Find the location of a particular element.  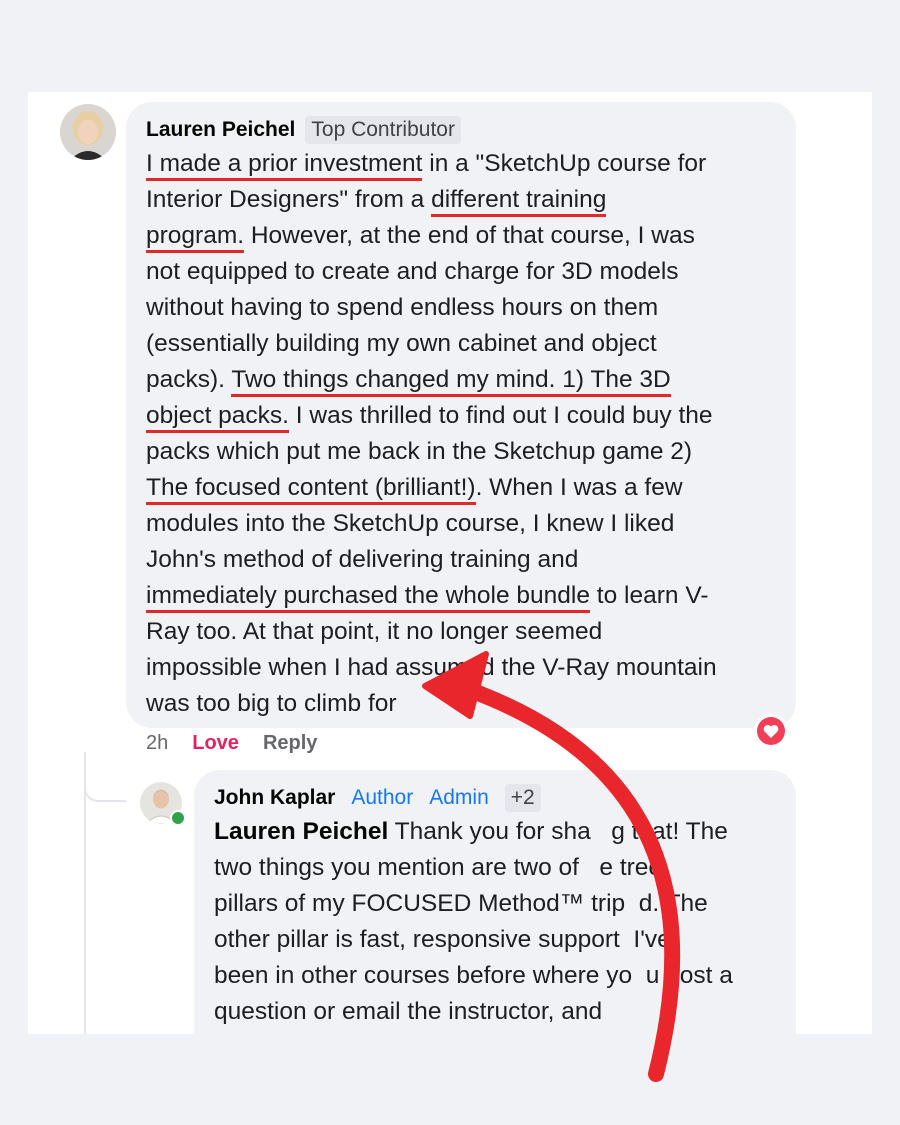

underlined-text: The focused content (brilliant!) is located at coordinates (311, 489).